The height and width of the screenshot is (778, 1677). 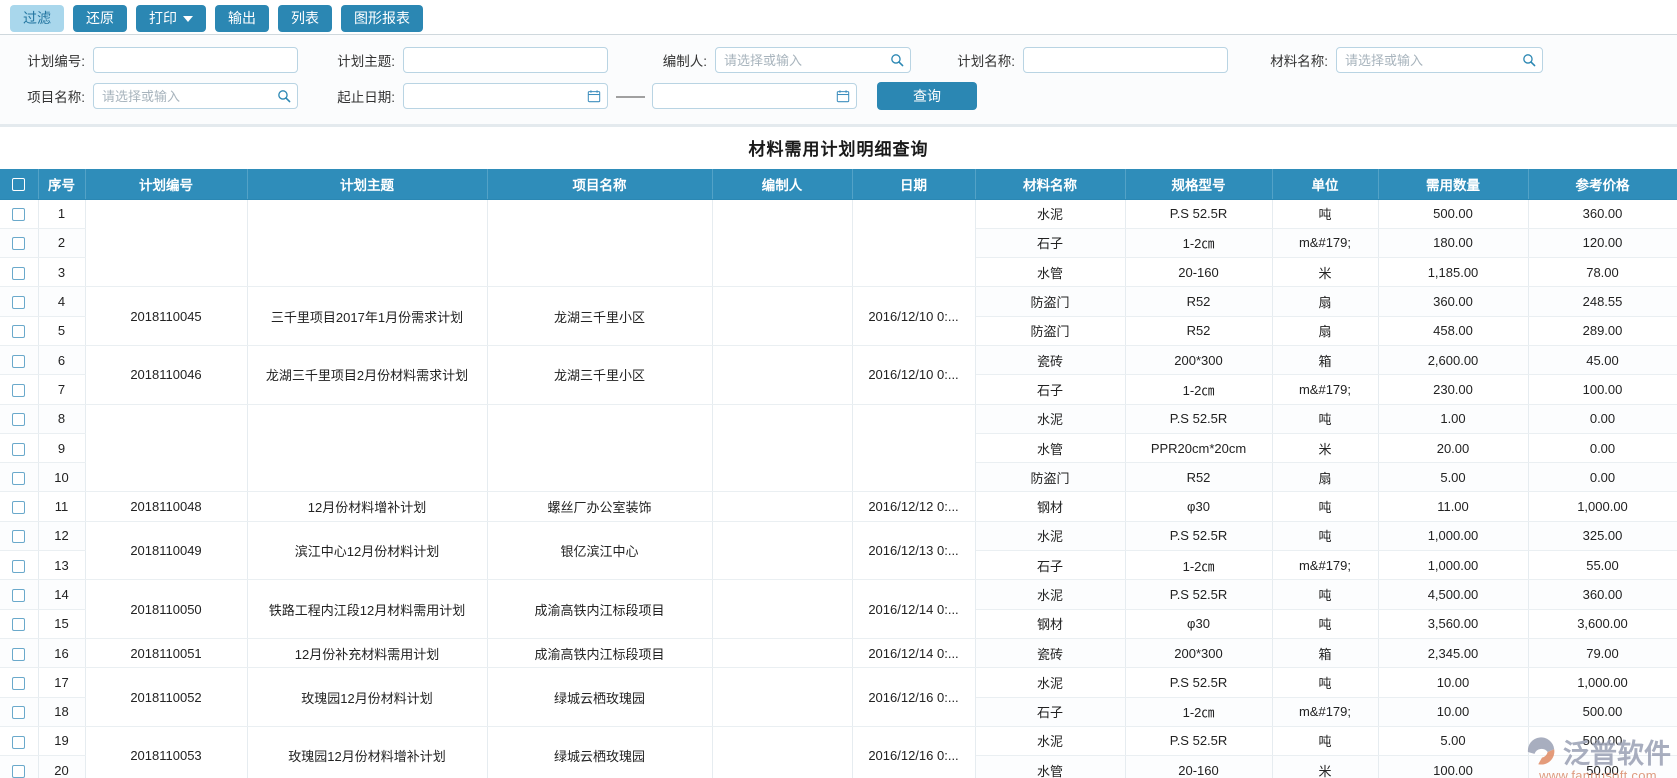 What do you see at coordinates (166, 375) in the screenshot?
I see `cell-plan-code: 2018110046` at bounding box center [166, 375].